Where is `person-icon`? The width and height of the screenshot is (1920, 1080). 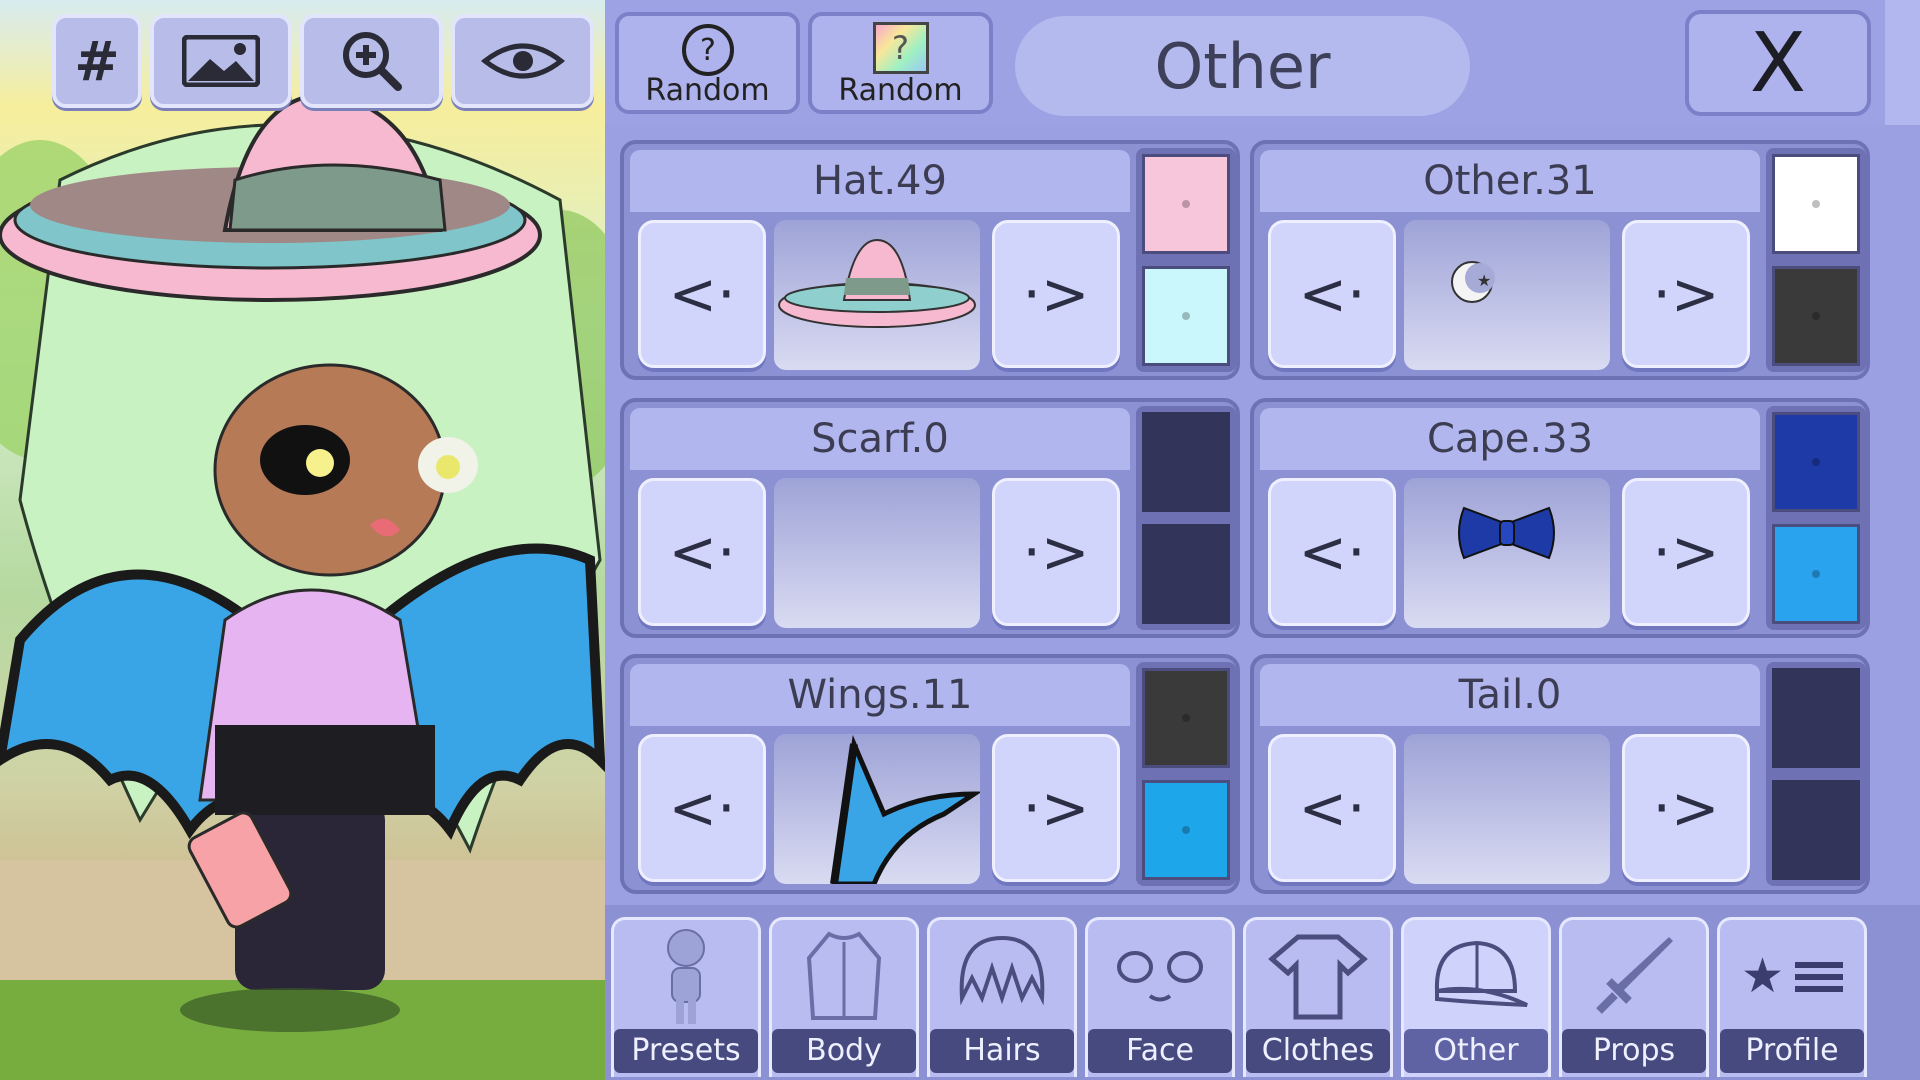
person-icon is located at coordinates (686, 976).